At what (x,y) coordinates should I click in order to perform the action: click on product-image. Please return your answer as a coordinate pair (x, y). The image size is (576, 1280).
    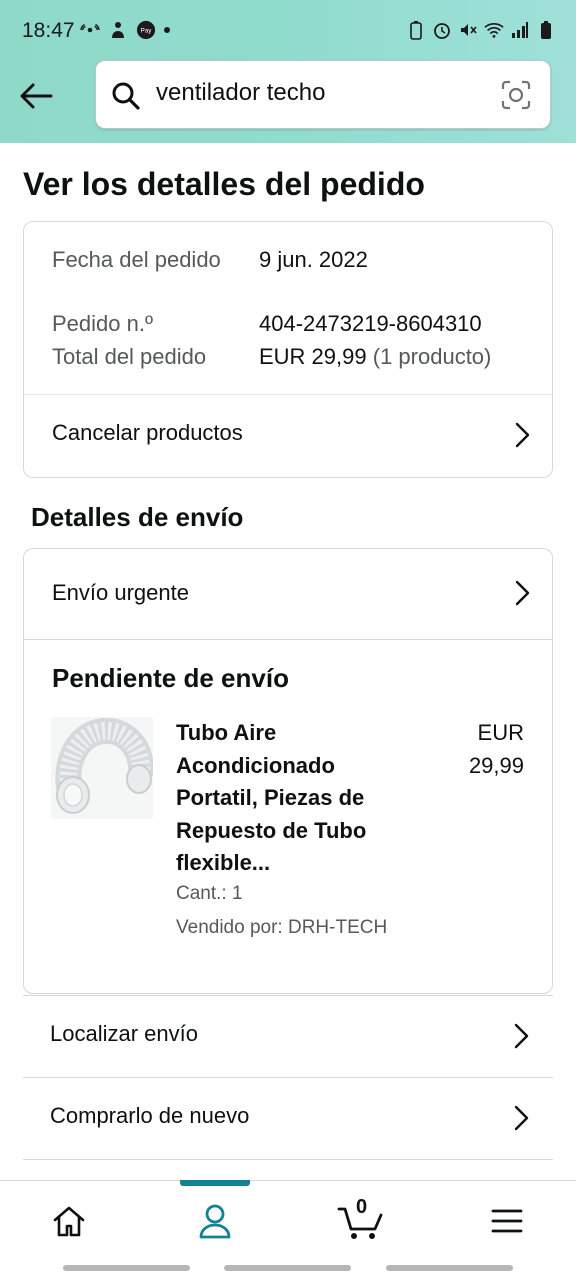
    Looking at the image, I should click on (102, 768).